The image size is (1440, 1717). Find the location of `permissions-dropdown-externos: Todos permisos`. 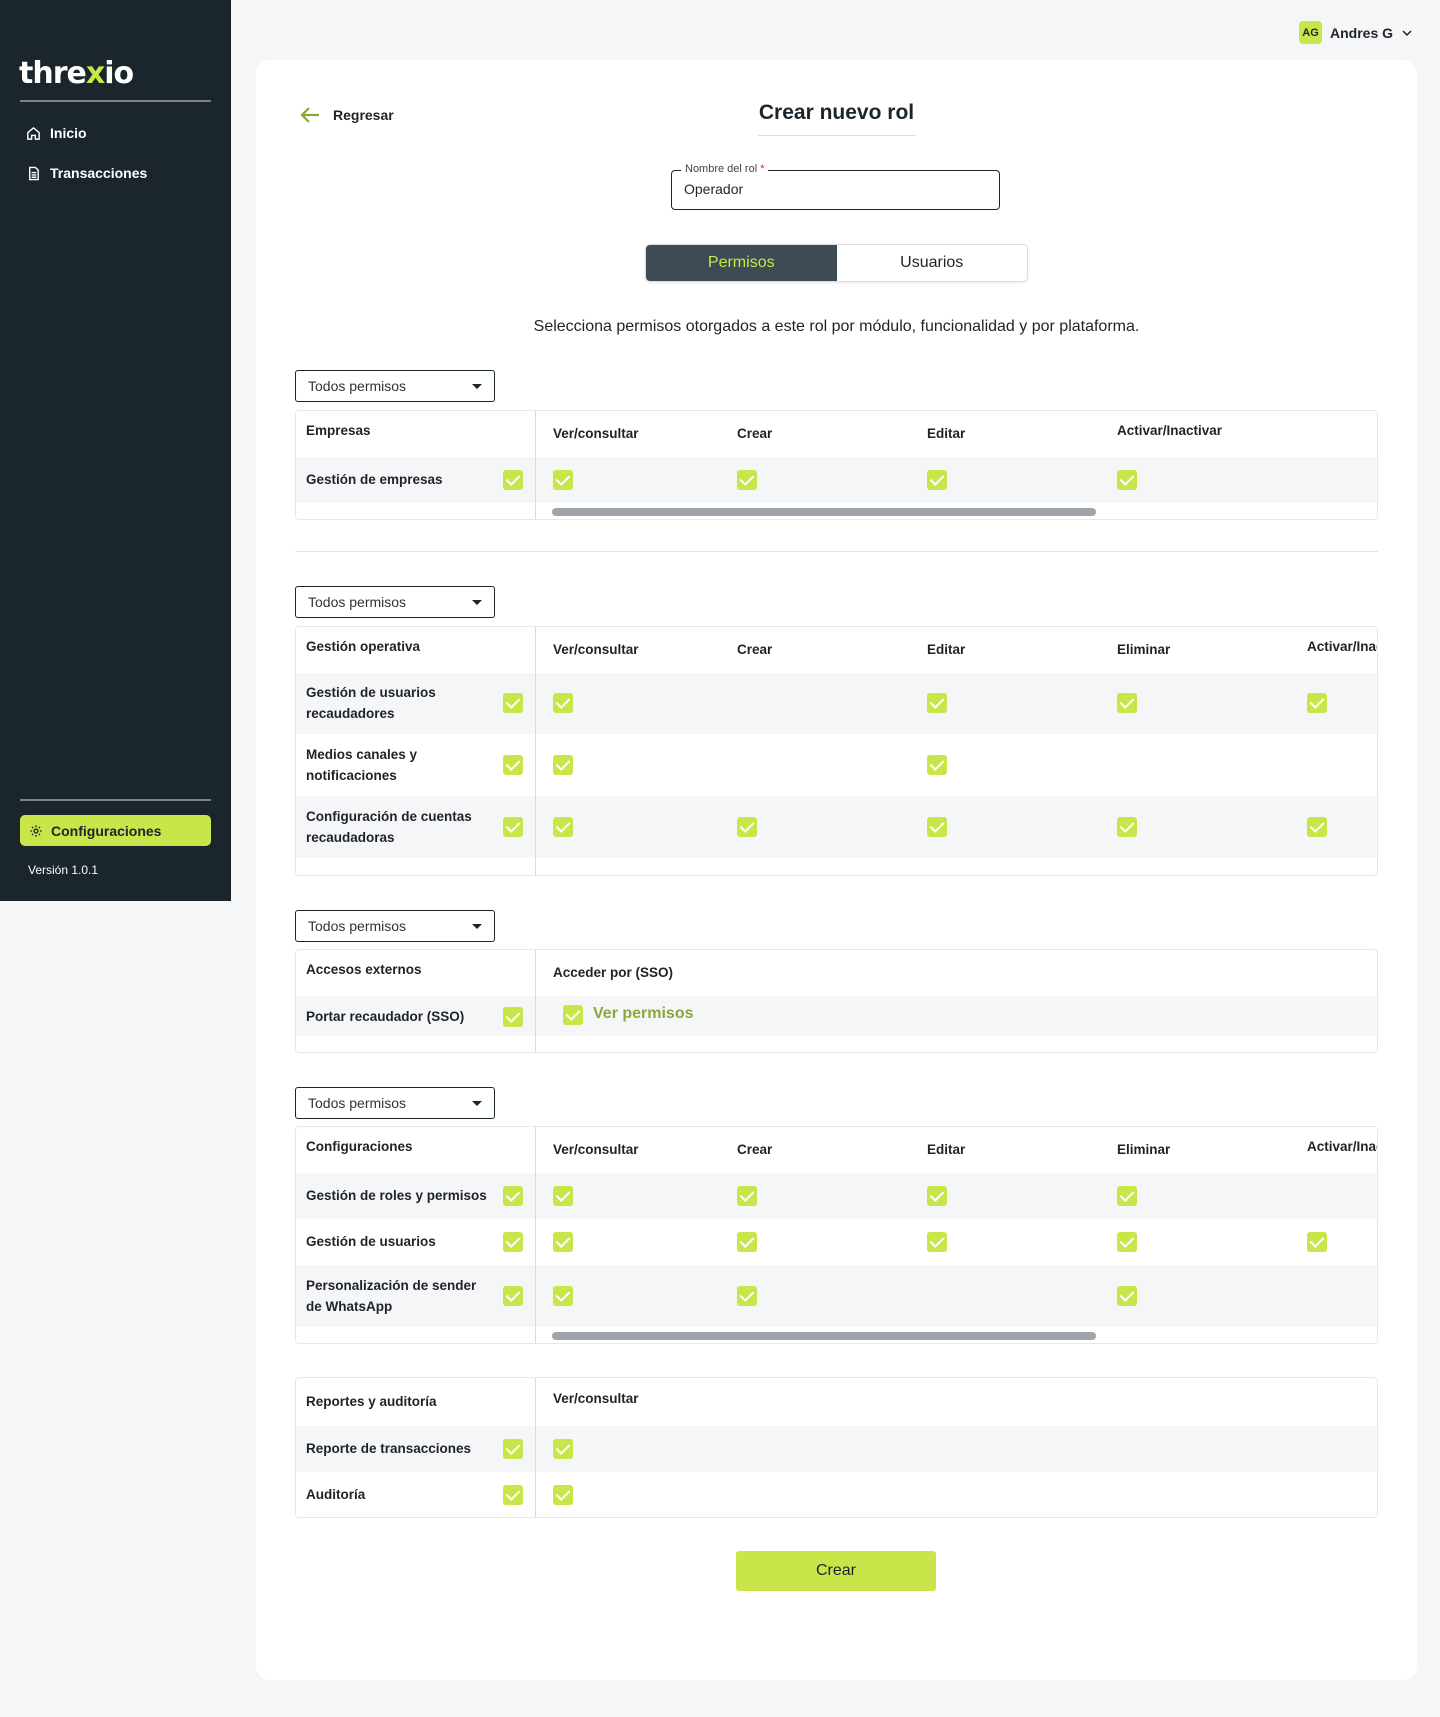

permissions-dropdown-externos: Todos permisos is located at coordinates (395, 926).